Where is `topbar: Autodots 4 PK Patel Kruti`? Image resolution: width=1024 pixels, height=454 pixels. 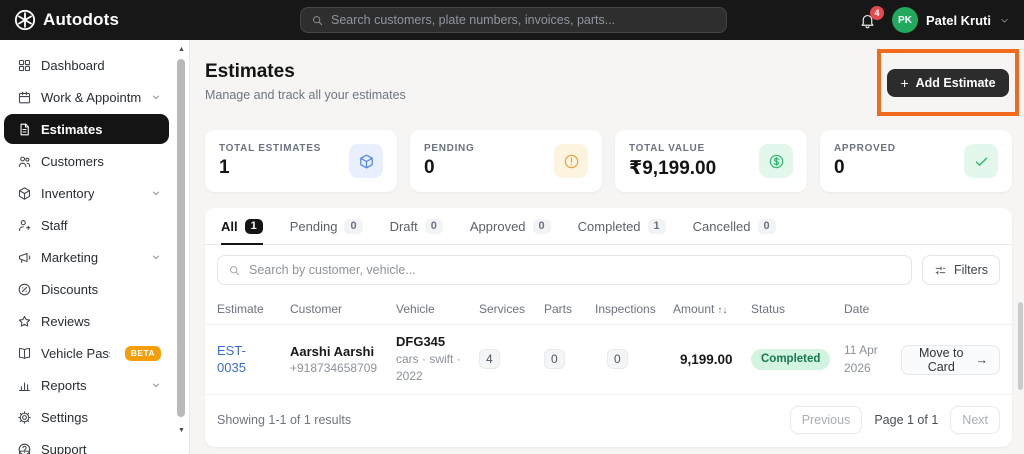
topbar: Autodots 4 PK Patel Kruti is located at coordinates (512, 20).